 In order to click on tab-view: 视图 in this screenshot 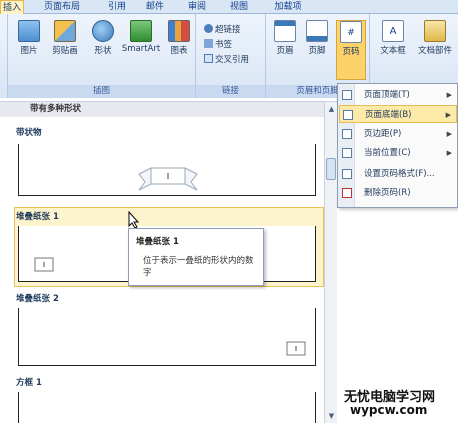, I will do `click(239, 7)`.